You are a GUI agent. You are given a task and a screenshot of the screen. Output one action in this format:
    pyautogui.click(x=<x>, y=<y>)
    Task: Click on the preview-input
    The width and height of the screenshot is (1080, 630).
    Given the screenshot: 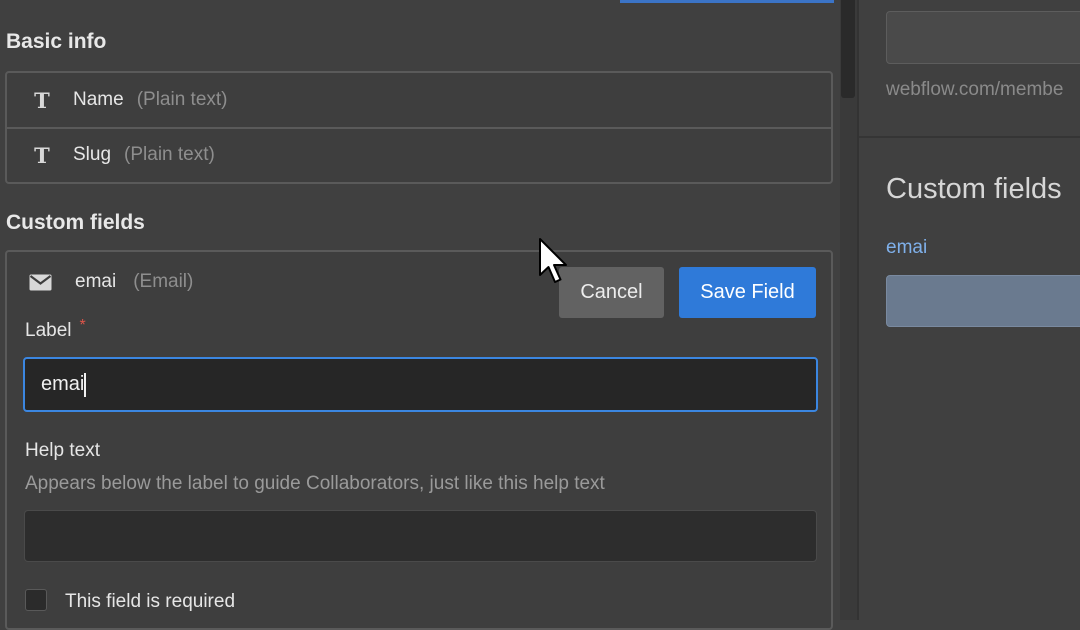 What is the action you would take?
    pyautogui.click(x=983, y=37)
    